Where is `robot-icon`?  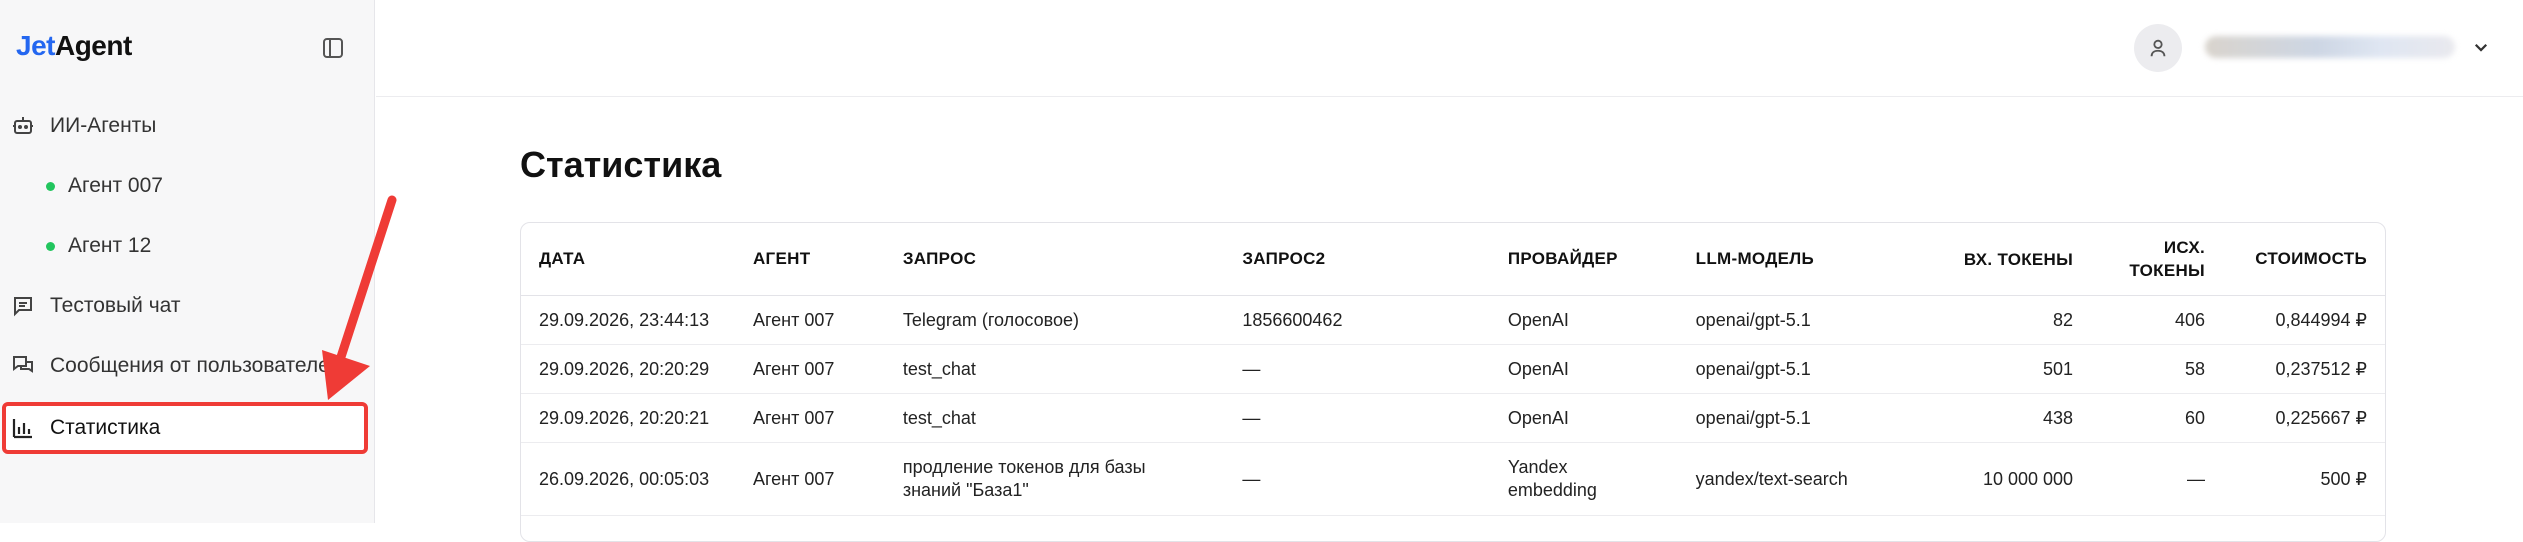
robot-icon is located at coordinates (23, 126).